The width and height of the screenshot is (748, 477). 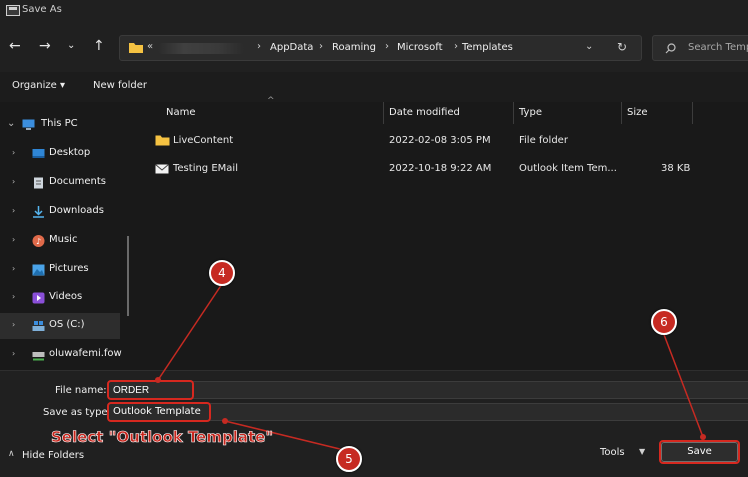 I want to click on callout-step-5: 5, so click(x=349, y=459).